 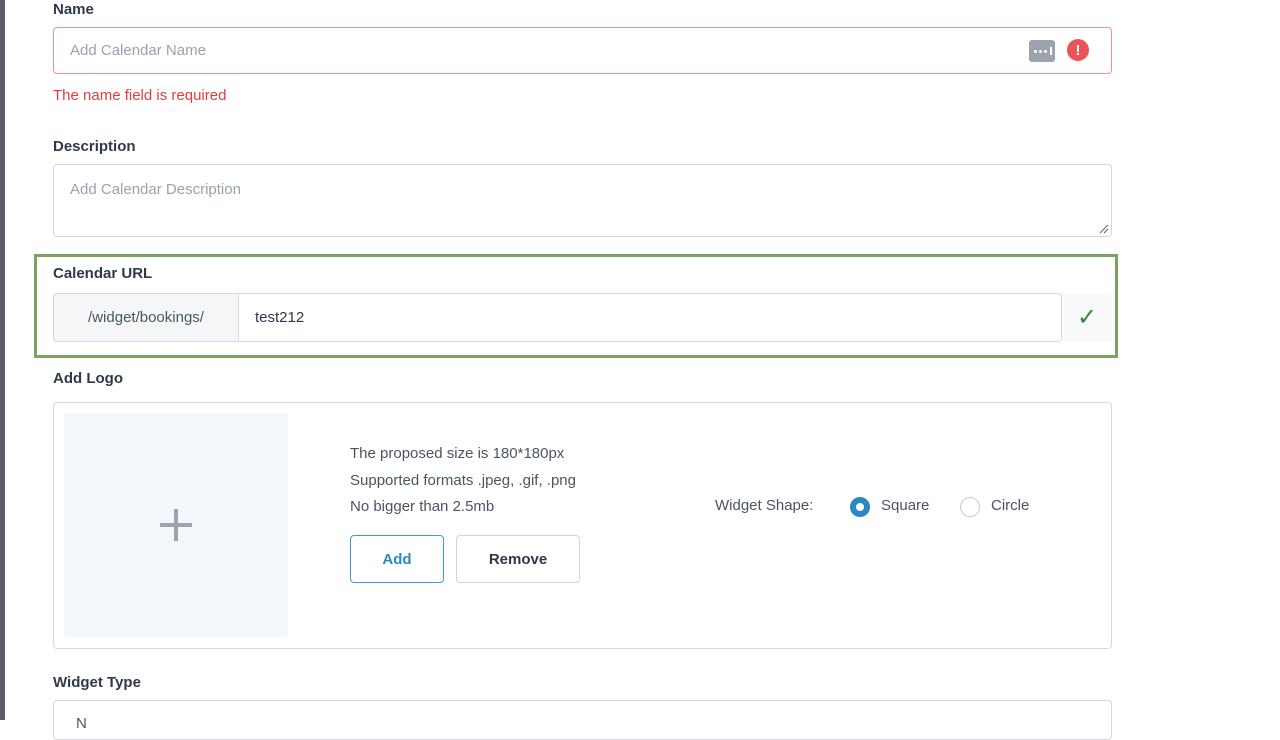 I want to click on shape-circle-radio, so click(x=970, y=507).